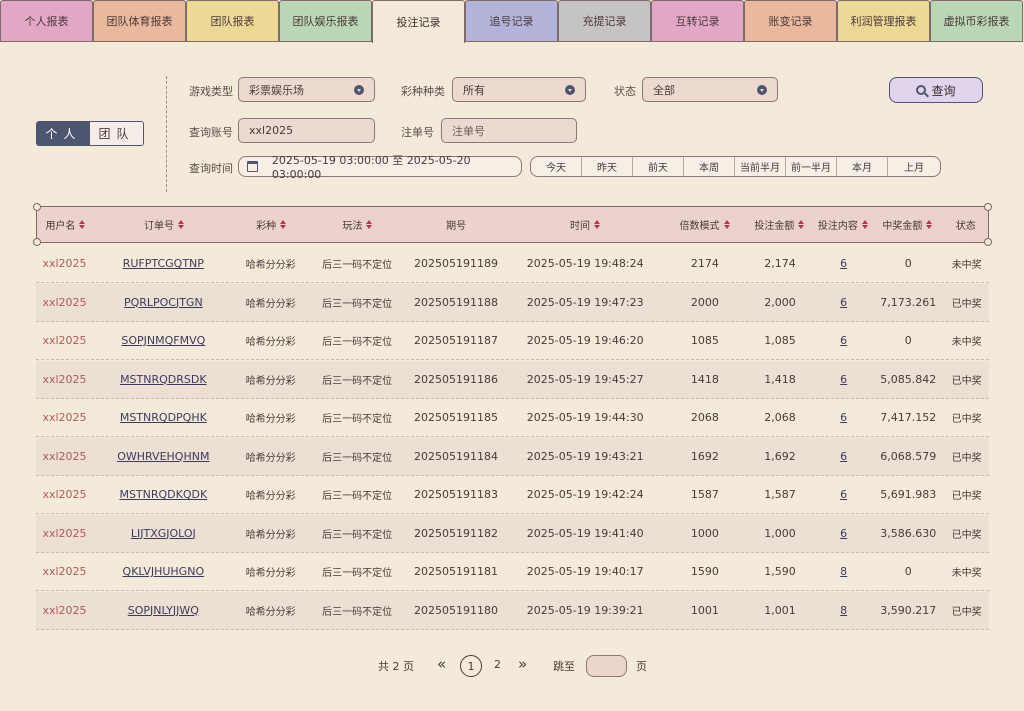  I want to click on quick-range-7: 上月, so click(914, 166).